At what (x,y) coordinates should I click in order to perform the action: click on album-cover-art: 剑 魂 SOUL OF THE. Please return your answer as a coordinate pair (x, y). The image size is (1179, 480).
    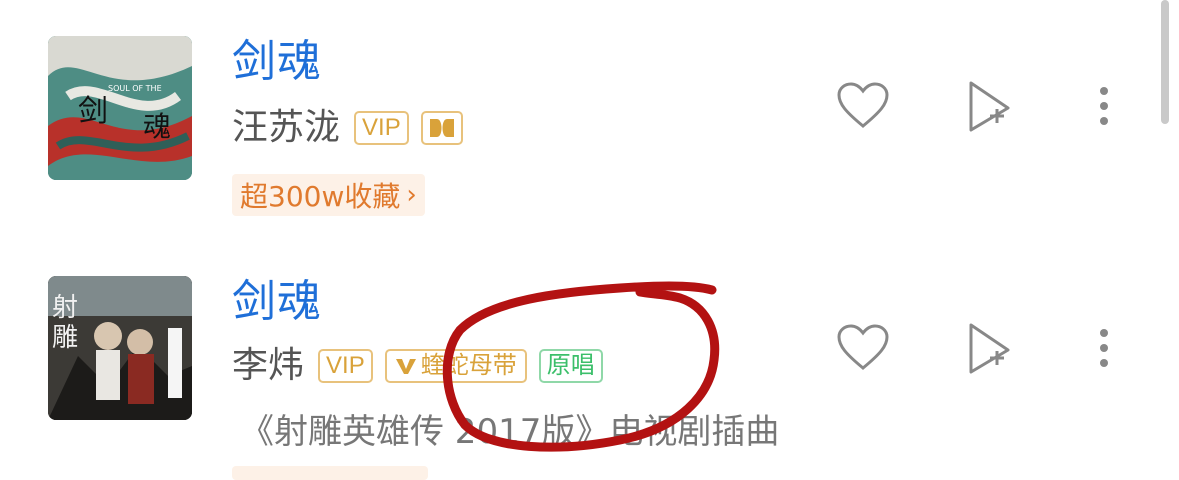
    Looking at the image, I should click on (120, 108).